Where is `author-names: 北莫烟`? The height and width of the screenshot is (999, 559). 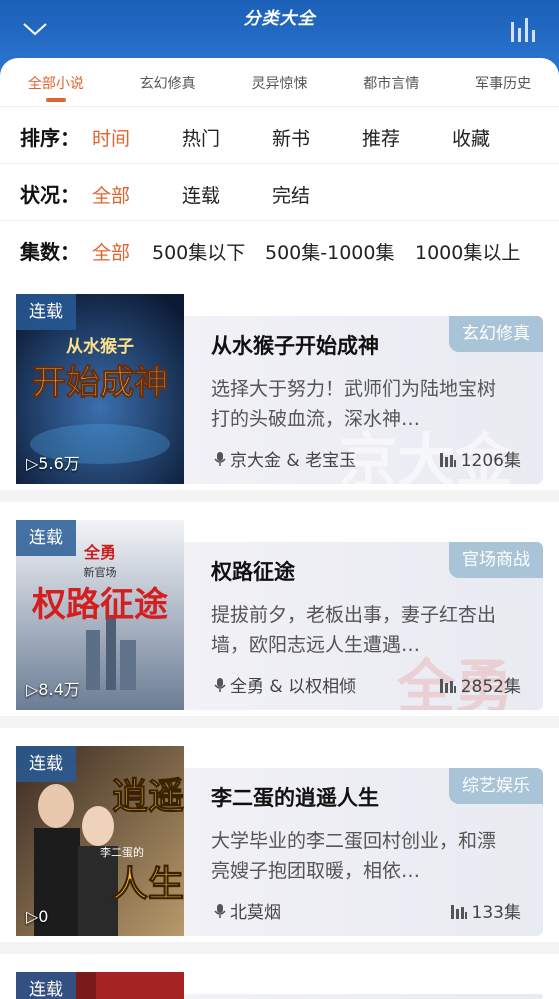
author-names: 北莫烟 is located at coordinates (255, 913).